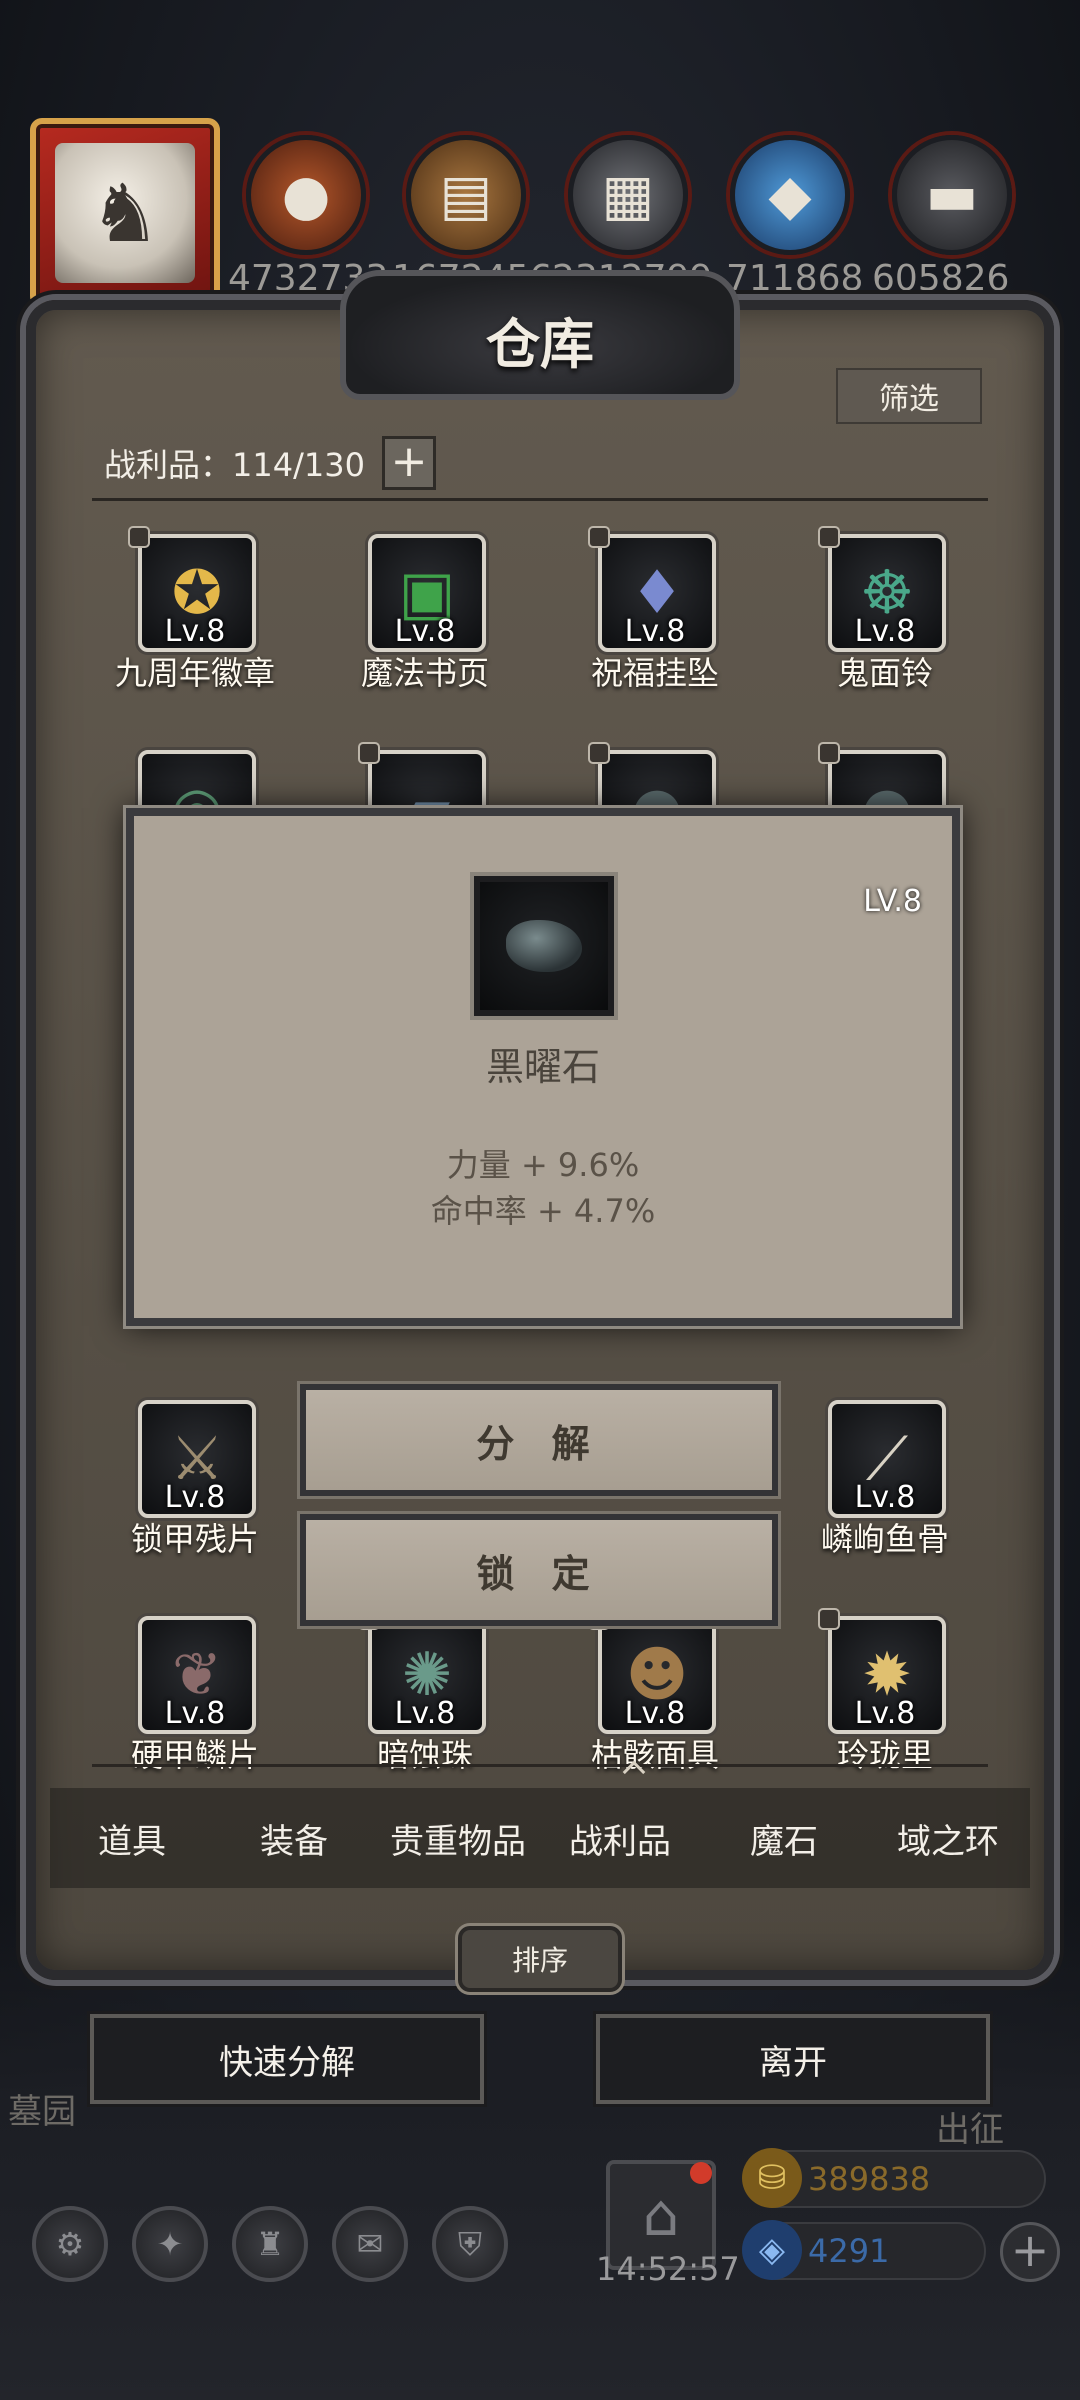 This screenshot has width=1080, height=2400. Describe the element at coordinates (466, 195) in the screenshot. I see `wood-icon: ▤` at that location.